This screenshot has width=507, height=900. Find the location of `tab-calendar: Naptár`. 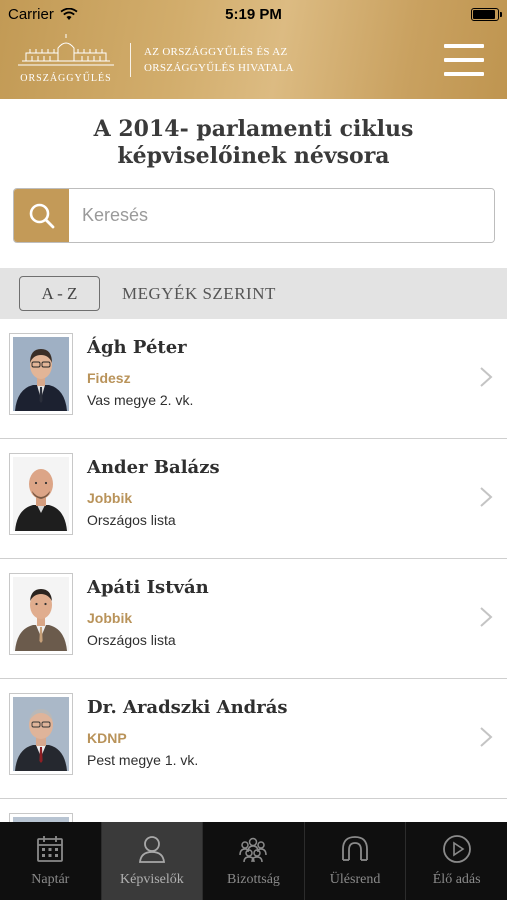

tab-calendar: Naptár is located at coordinates (50, 861).